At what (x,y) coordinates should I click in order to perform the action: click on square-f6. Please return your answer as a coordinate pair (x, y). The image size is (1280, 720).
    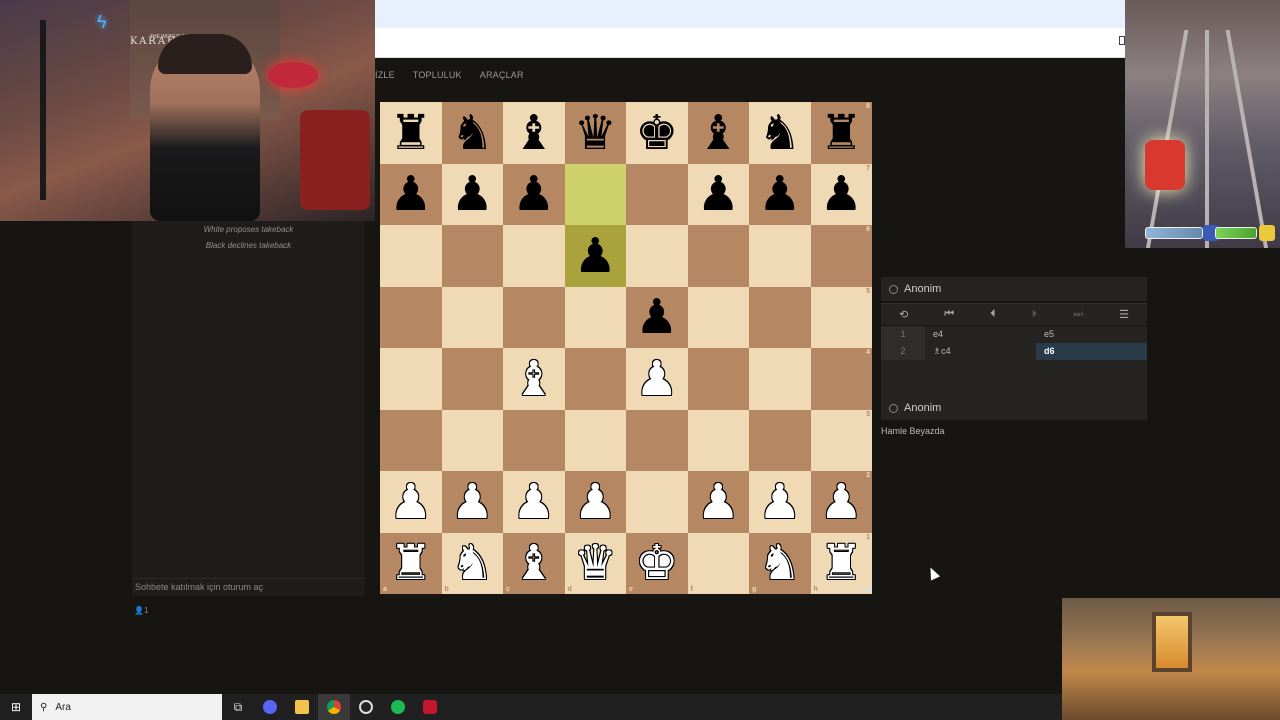
    Looking at the image, I should click on (718, 256).